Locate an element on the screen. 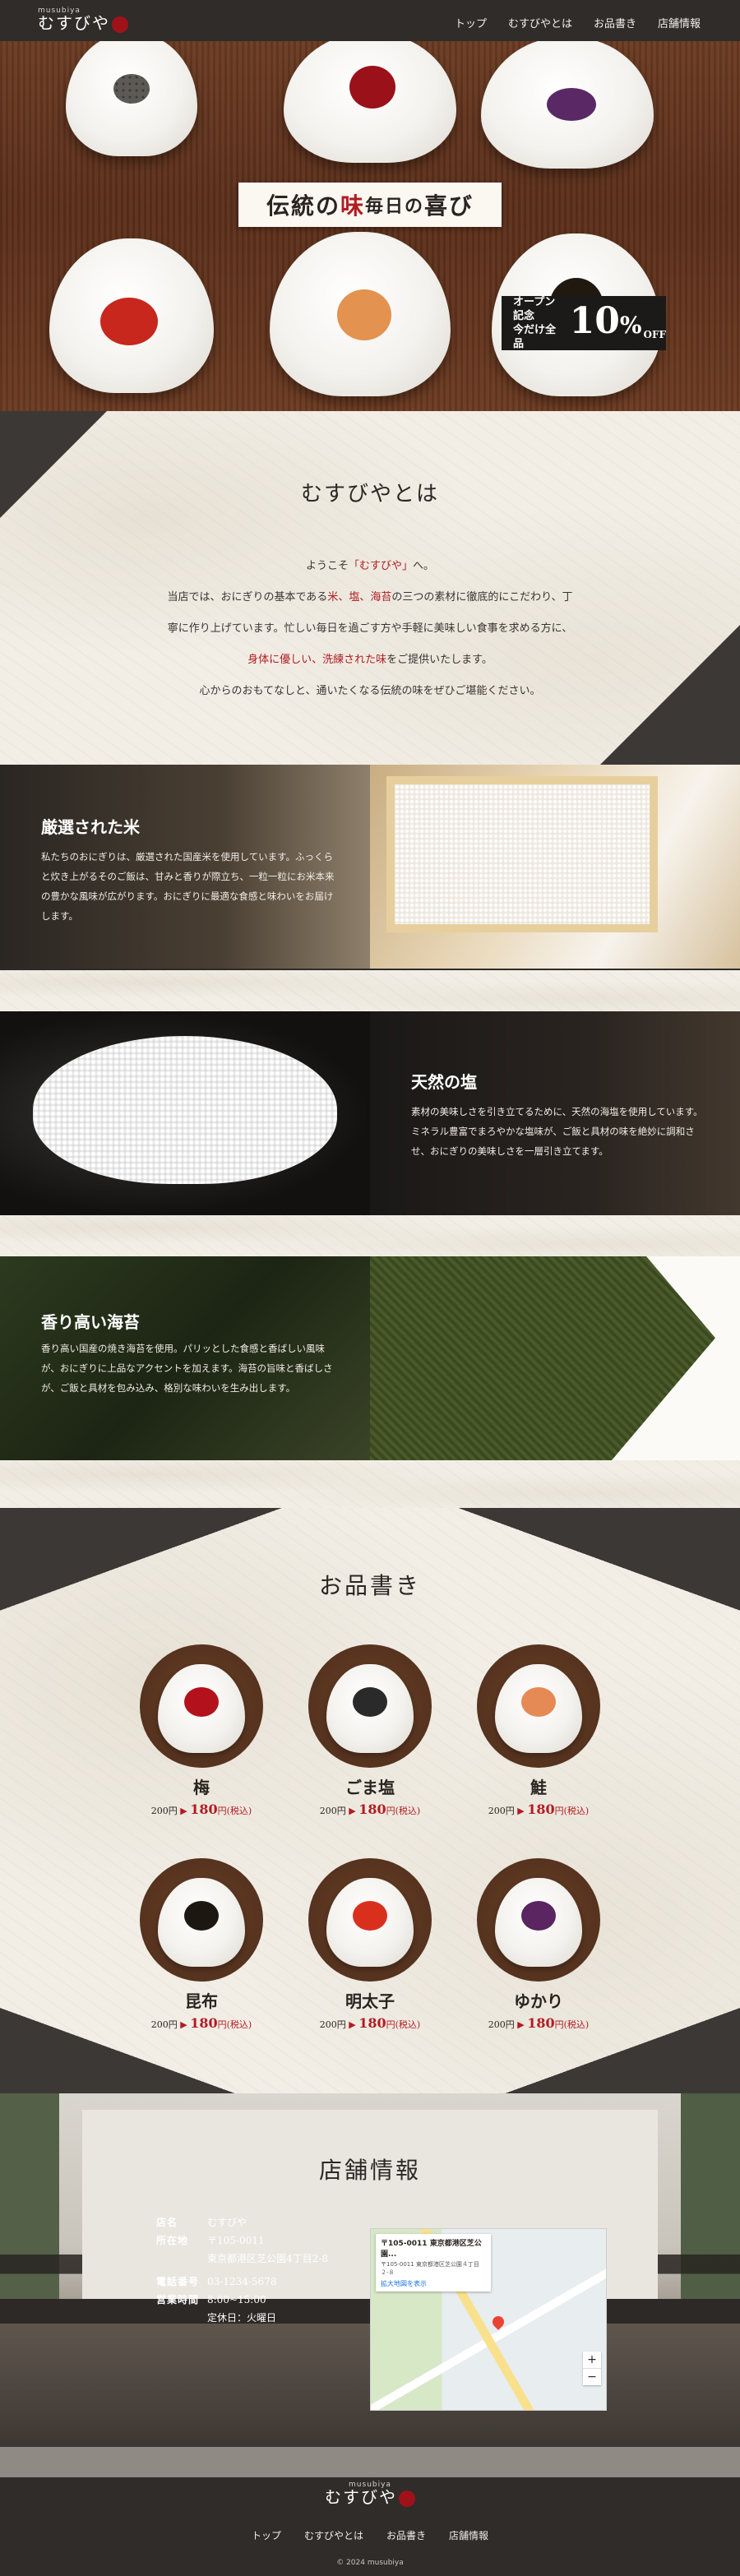 The height and width of the screenshot is (2576, 740). menu-item: ゆかり 200円 ▶ 180円(税込) is located at coordinates (538, 1944).